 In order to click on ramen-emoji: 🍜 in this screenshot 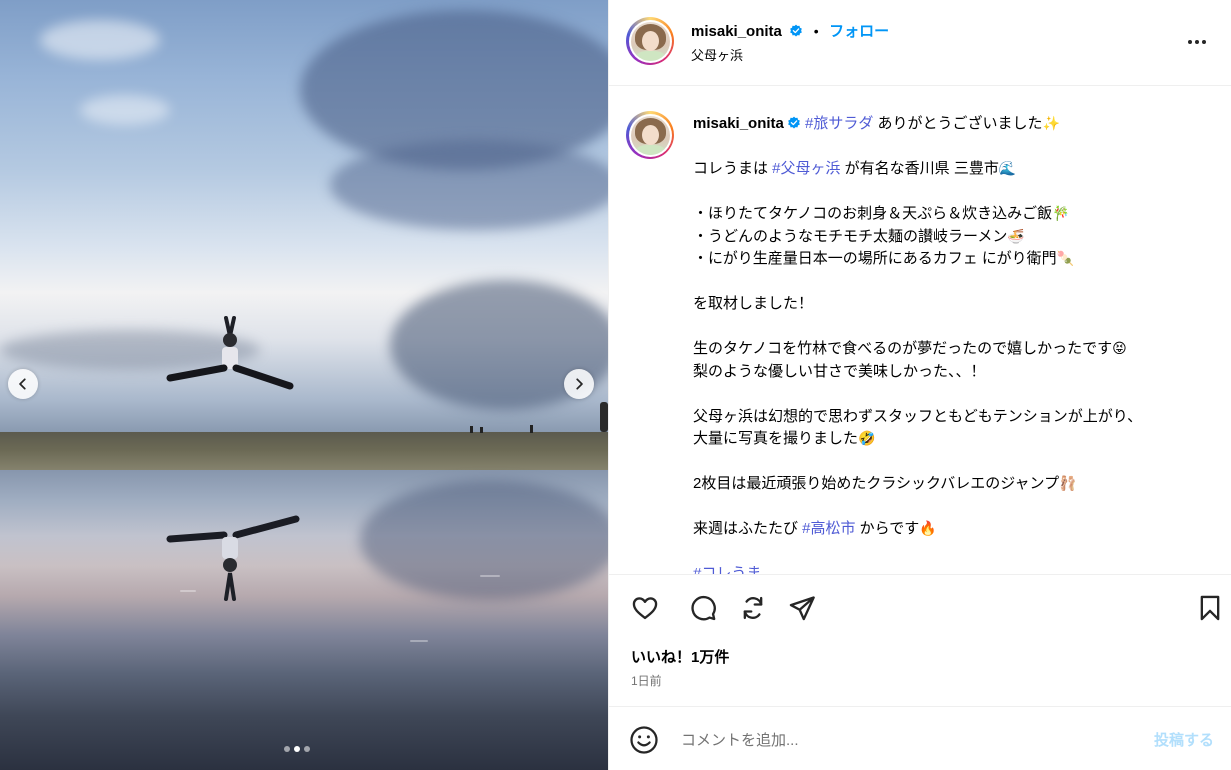, I will do `click(1016, 236)`.